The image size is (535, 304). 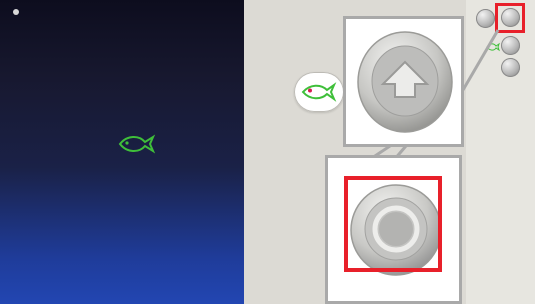 I want to click on highlight-box, so click(x=393, y=224).